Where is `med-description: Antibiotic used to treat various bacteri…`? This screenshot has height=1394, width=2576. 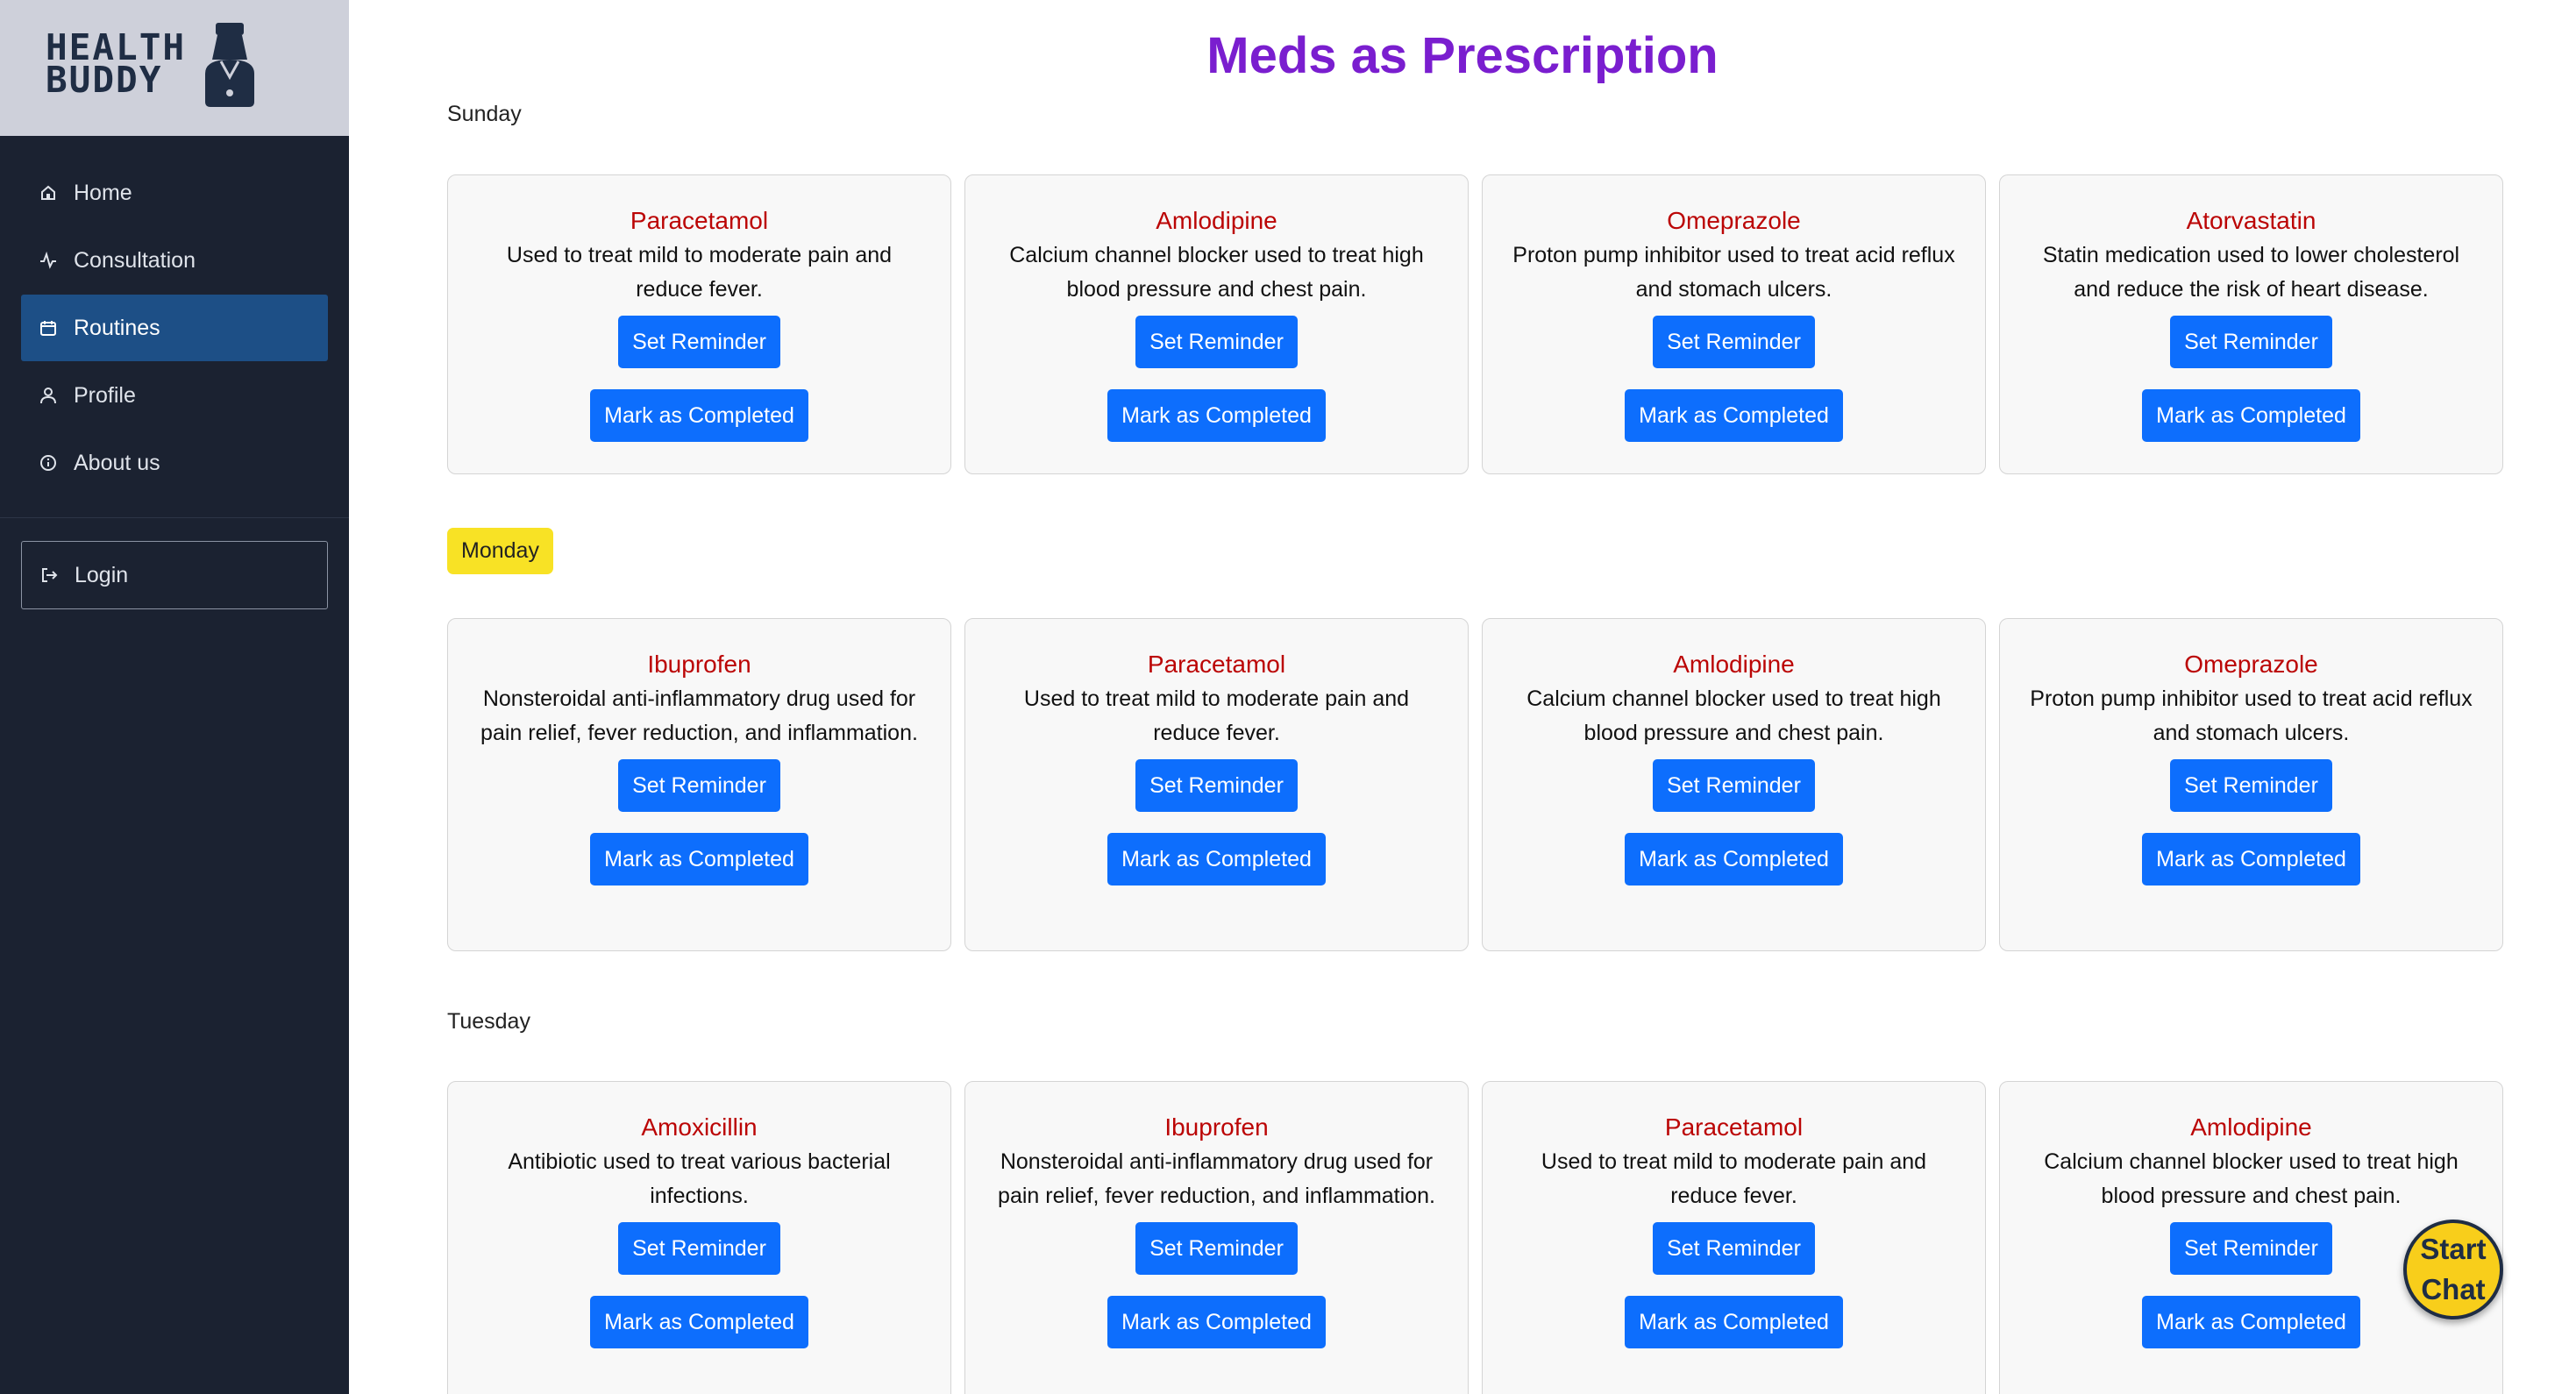
med-description: Antibiotic used to treat various bacteri… is located at coordinates (699, 1178).